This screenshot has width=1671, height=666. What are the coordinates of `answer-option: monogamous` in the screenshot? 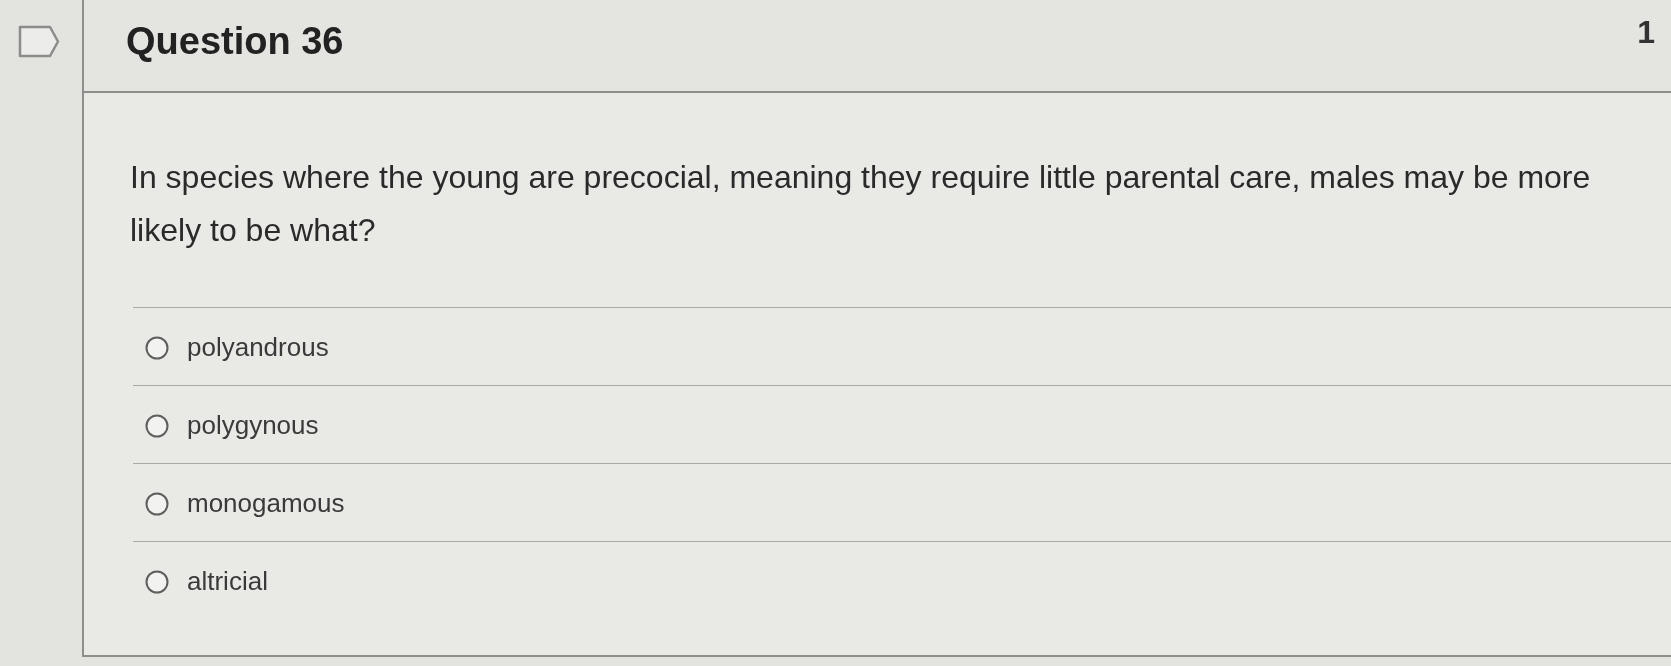 It's located at (902, 502).